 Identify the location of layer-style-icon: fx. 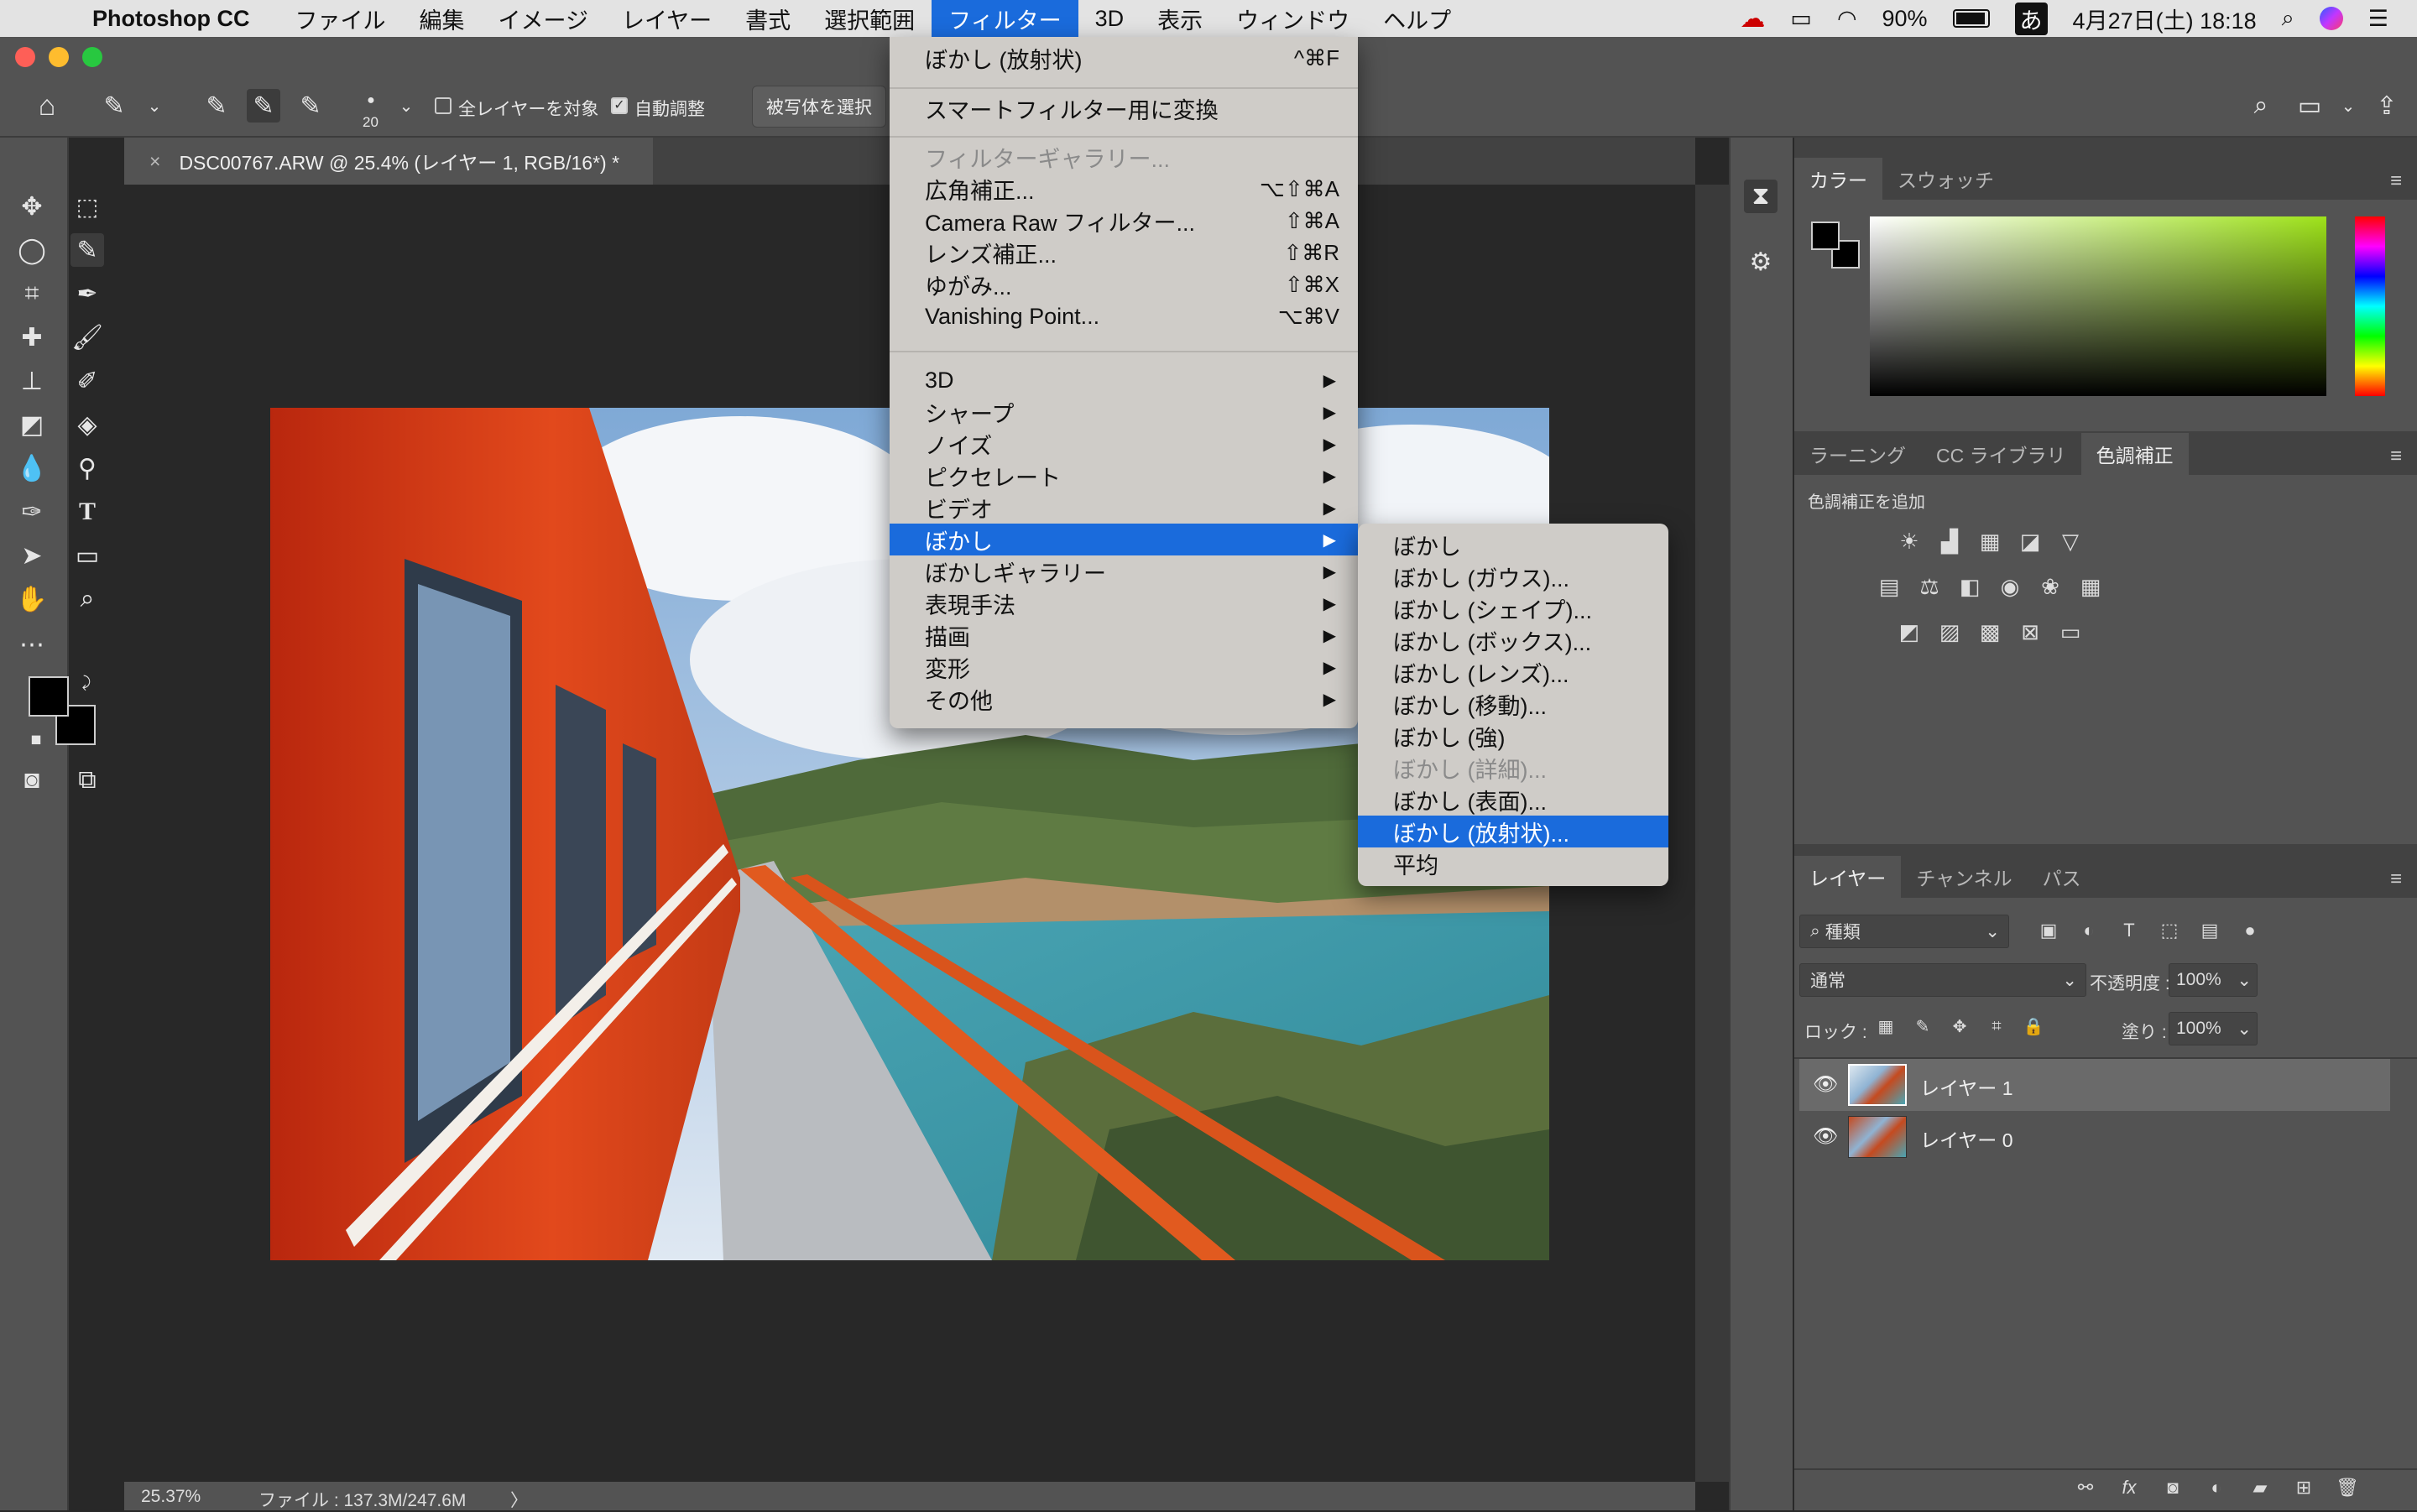
(2129, 1488).